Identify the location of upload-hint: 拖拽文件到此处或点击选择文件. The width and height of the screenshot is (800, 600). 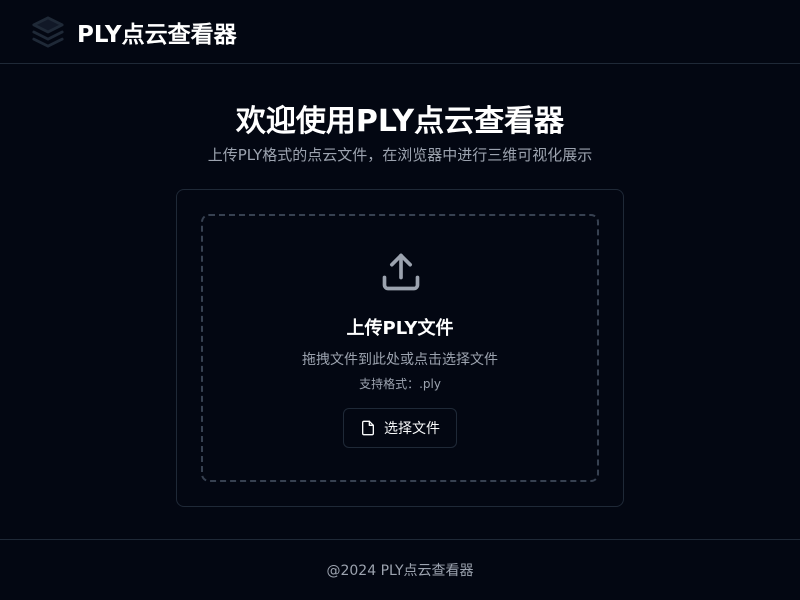
(400, 360).